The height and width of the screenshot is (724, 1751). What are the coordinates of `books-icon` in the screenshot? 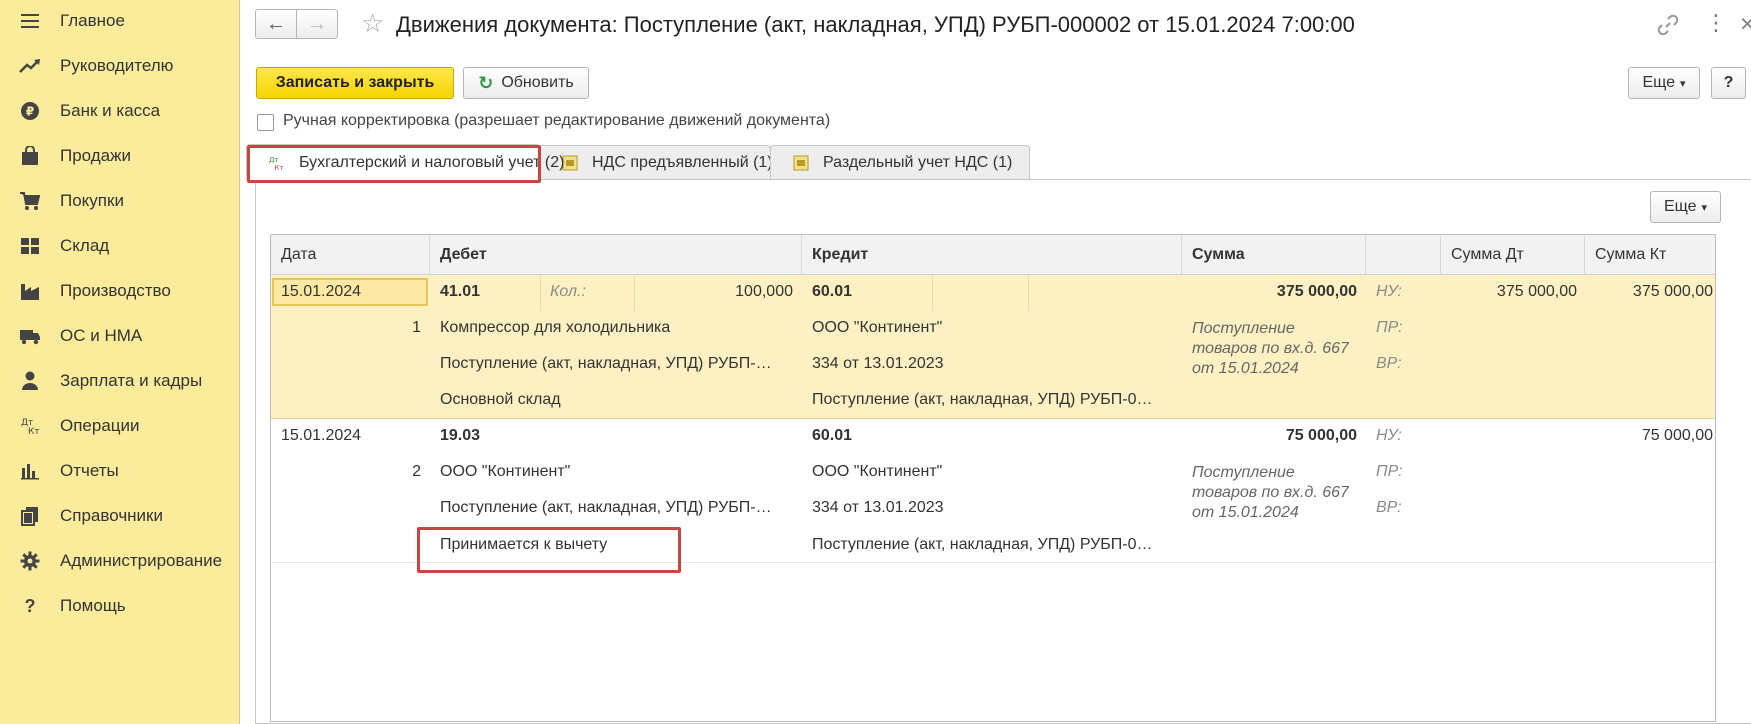 It's located at (30, 516).